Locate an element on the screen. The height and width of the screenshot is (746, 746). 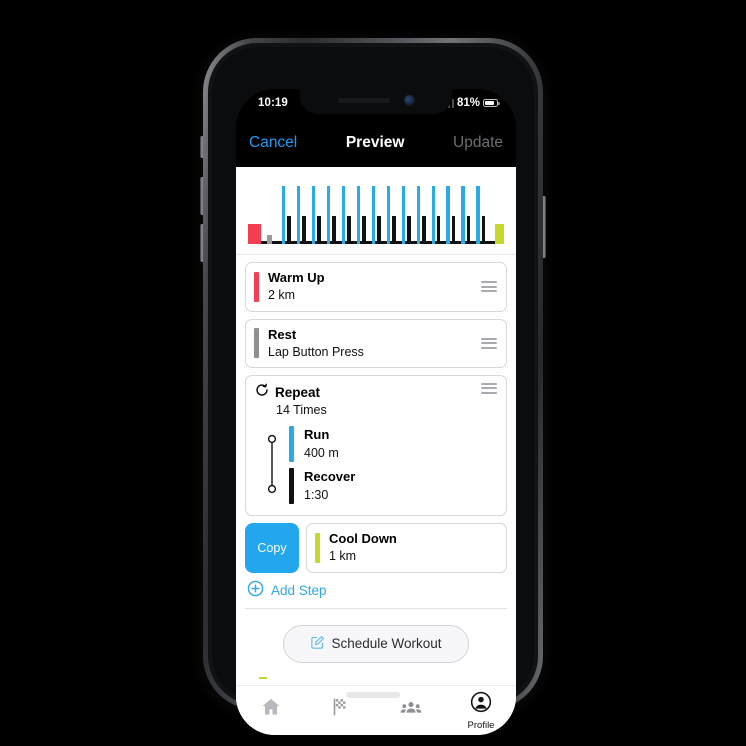
repeat-count-label: 14 Times is located at coordinates (301, 410).